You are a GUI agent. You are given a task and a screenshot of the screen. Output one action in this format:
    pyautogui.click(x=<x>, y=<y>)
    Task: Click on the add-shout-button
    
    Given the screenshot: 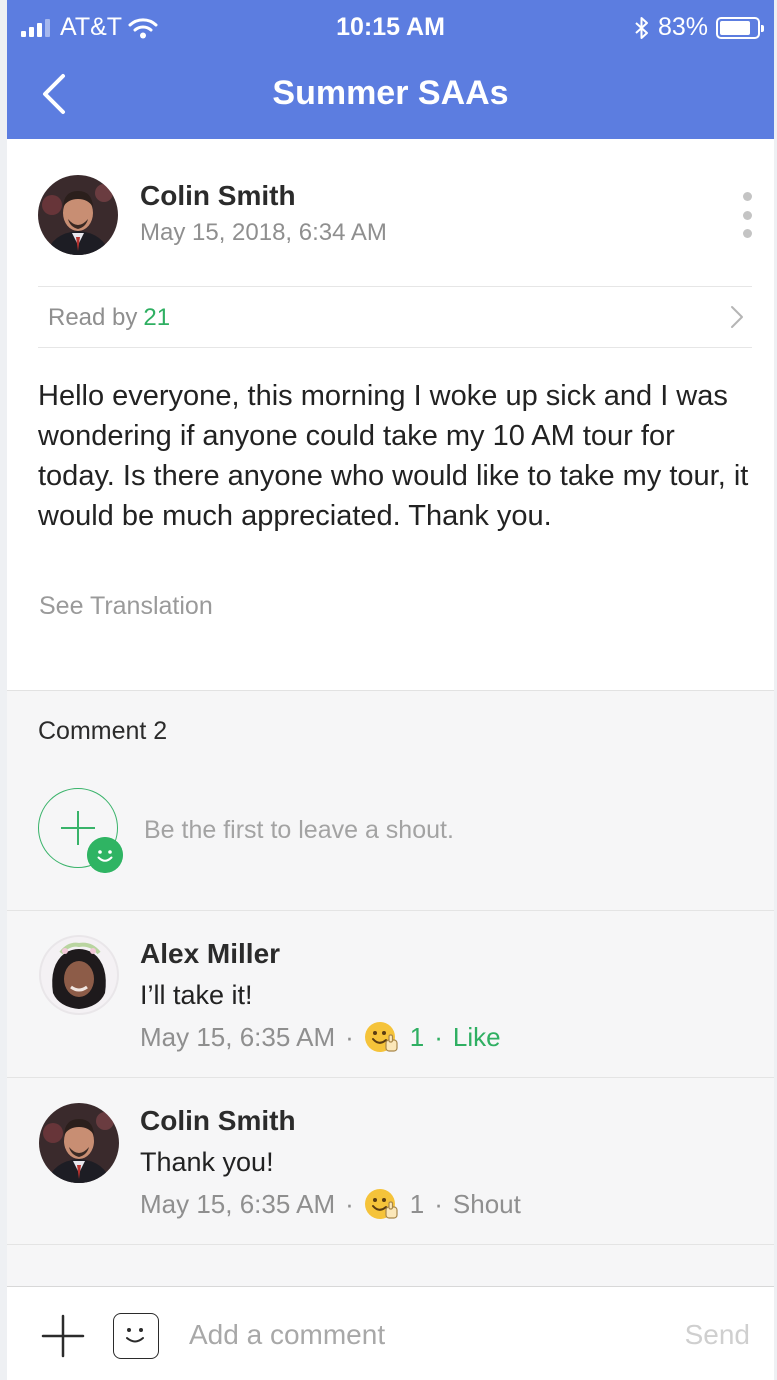 What is the action you would take?
    pyautogui.click(x=80, y=830)
    